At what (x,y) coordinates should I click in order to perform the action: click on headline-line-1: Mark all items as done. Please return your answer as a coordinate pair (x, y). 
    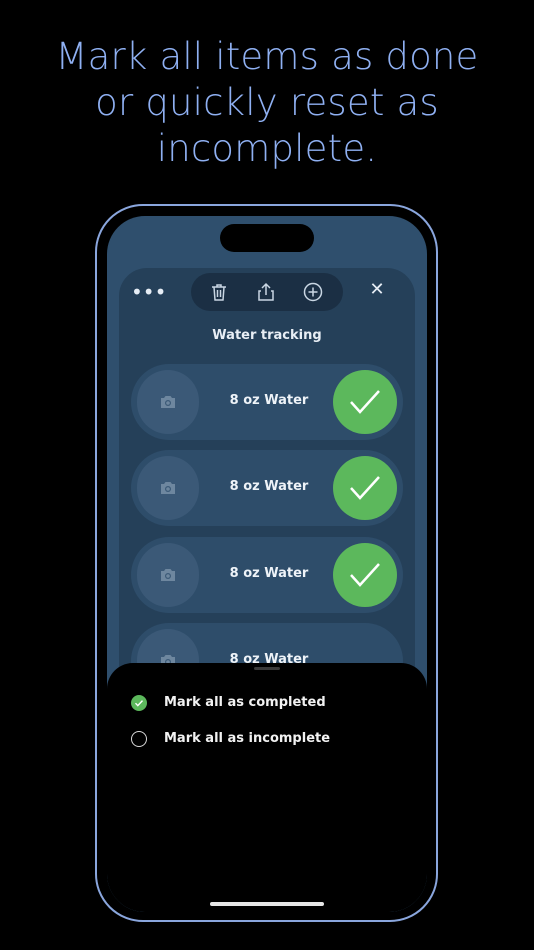
    Looking at the image, I should click on (267, 56).